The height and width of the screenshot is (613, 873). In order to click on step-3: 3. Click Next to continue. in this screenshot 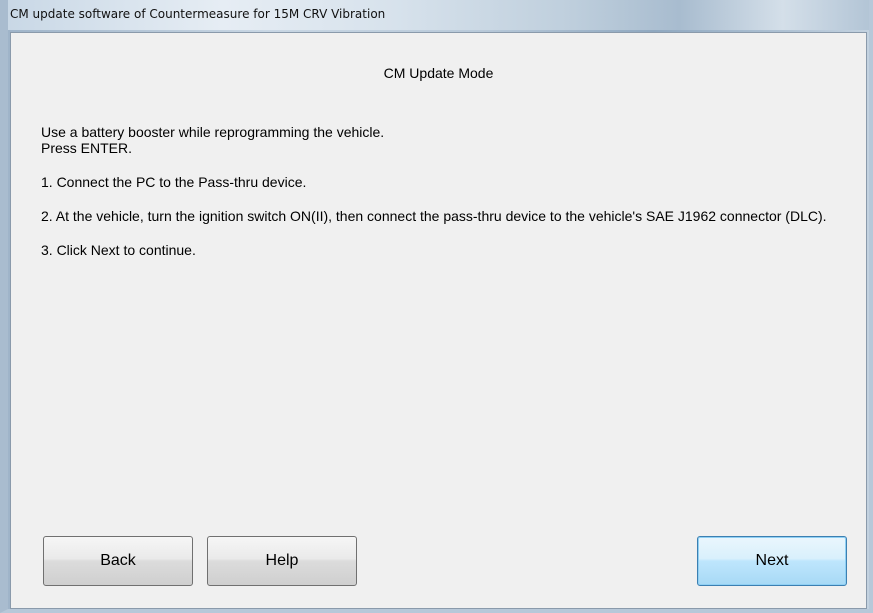, I will do `click(118, 250)`.